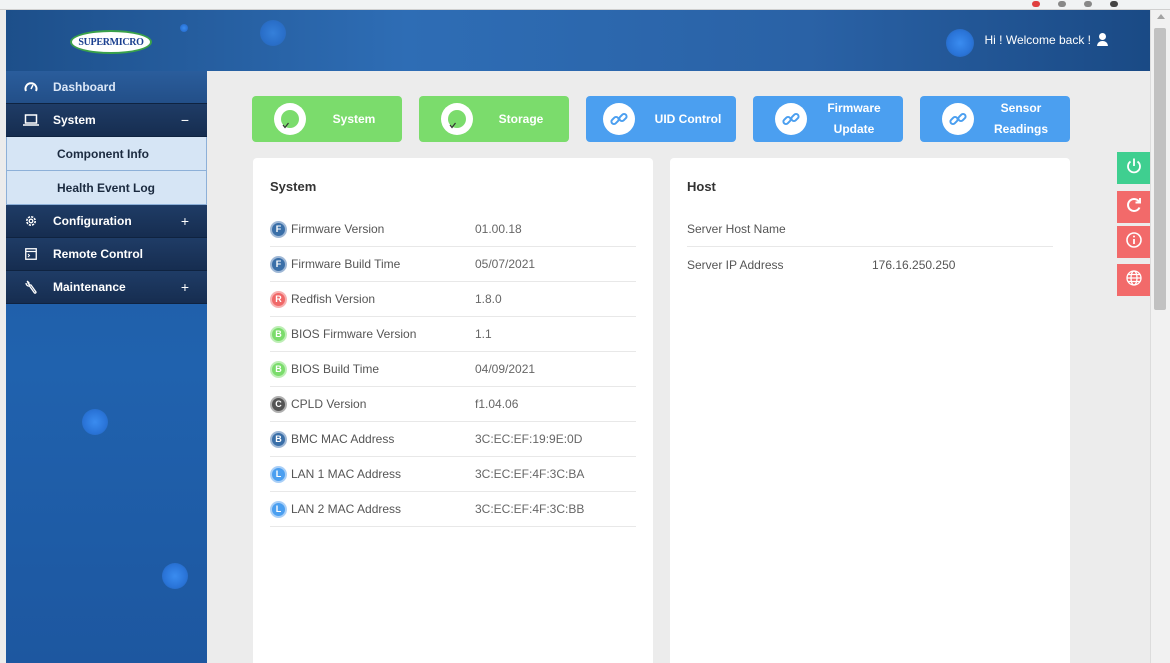  Describe the element at coordinates (354, 118) in the screenshot. I see `quick-button-label: System` at that location.